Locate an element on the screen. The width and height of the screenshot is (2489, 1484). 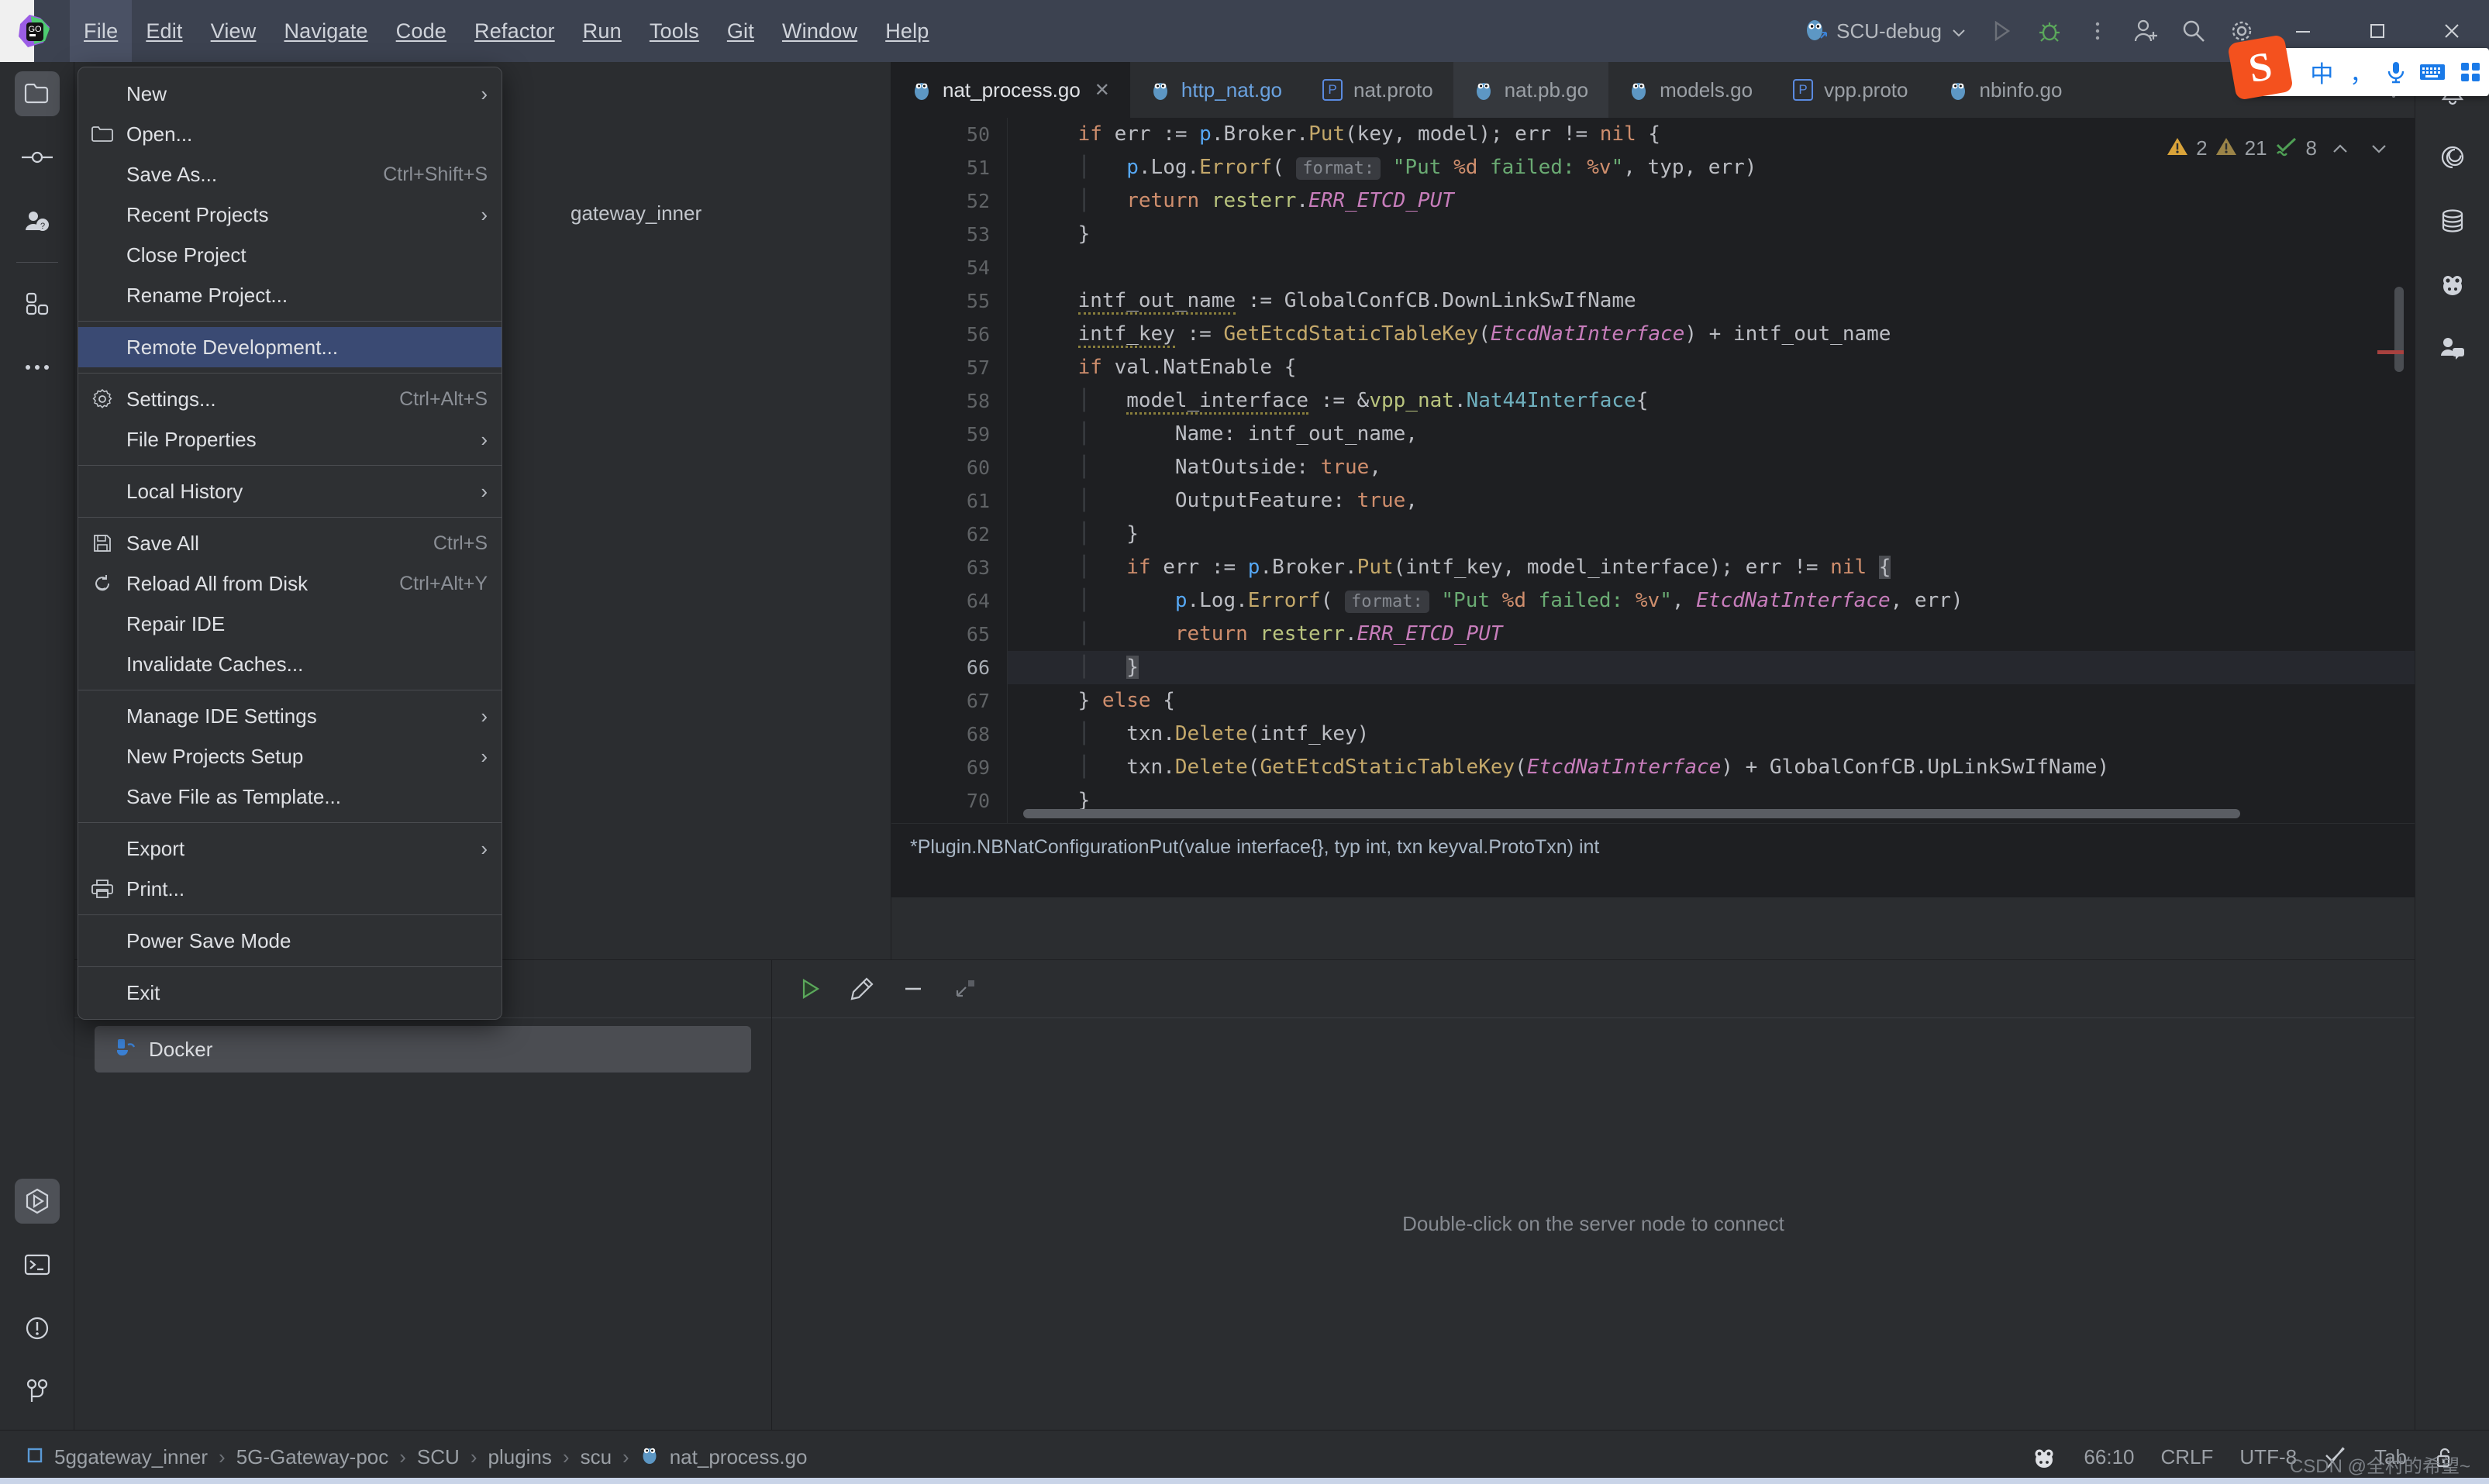
sidebar-item-project is located at coordinates (37, 94).